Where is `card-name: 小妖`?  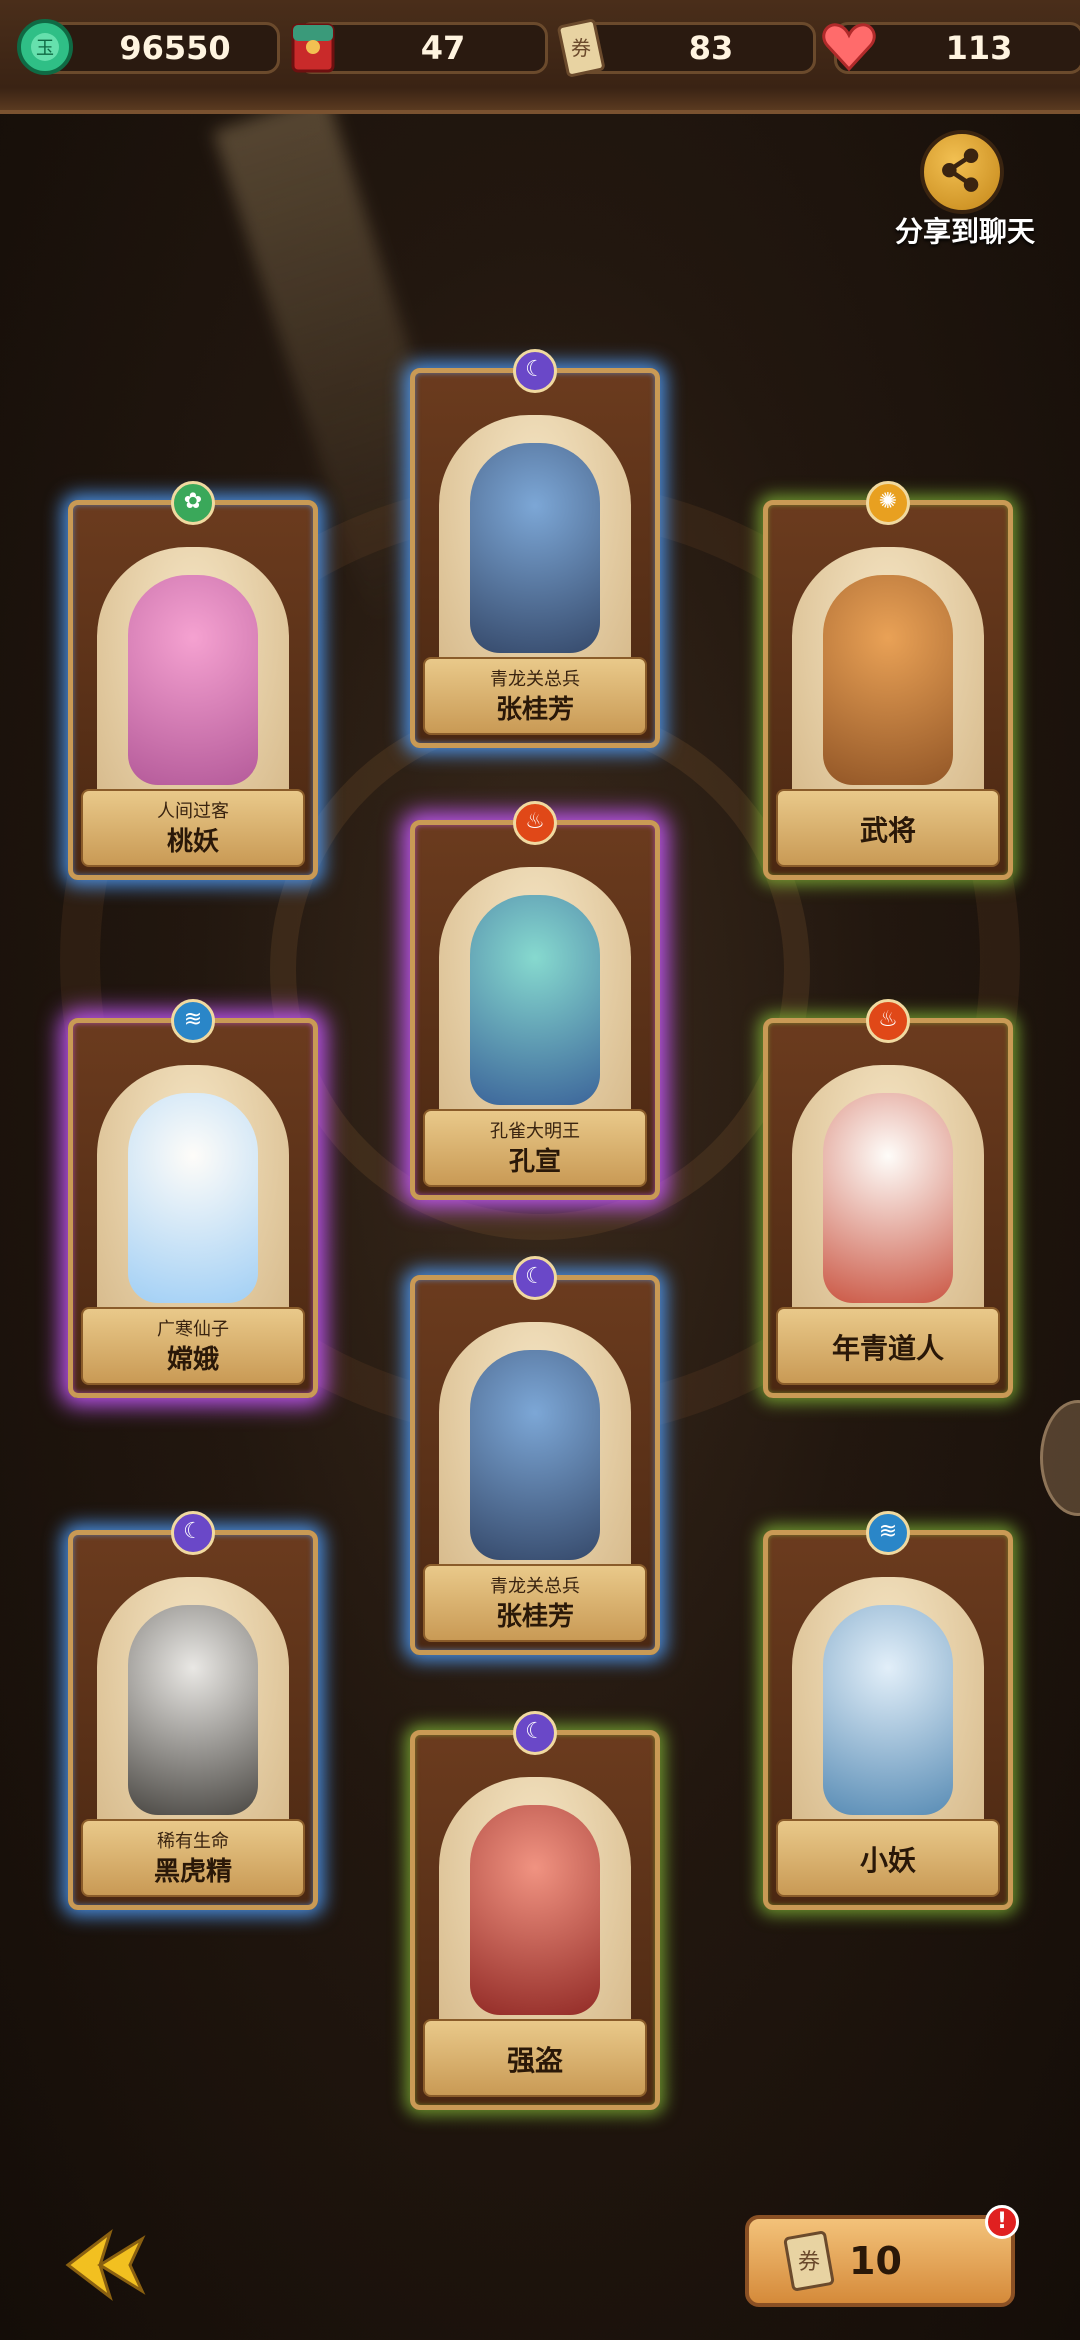
card-name: 小妖 is located at coordinates (887, 1860).